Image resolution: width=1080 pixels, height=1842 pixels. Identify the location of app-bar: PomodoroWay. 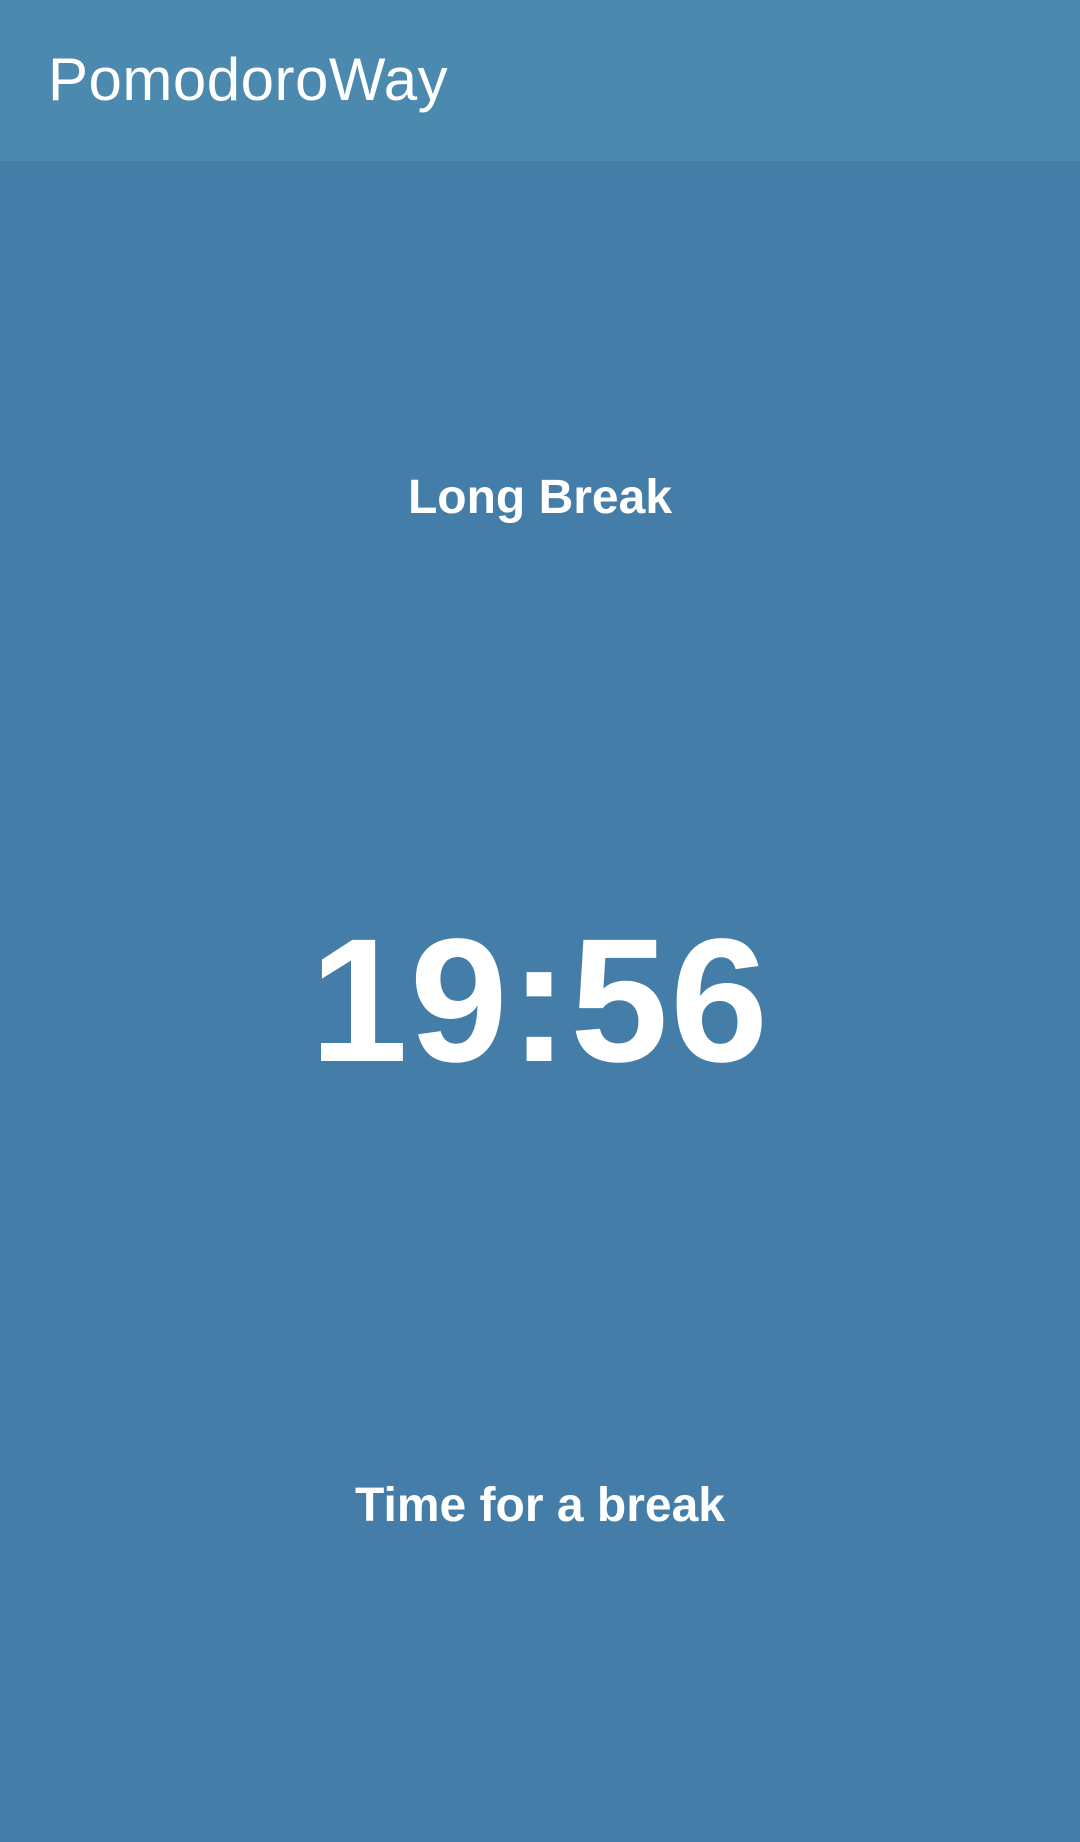
(540, 80).